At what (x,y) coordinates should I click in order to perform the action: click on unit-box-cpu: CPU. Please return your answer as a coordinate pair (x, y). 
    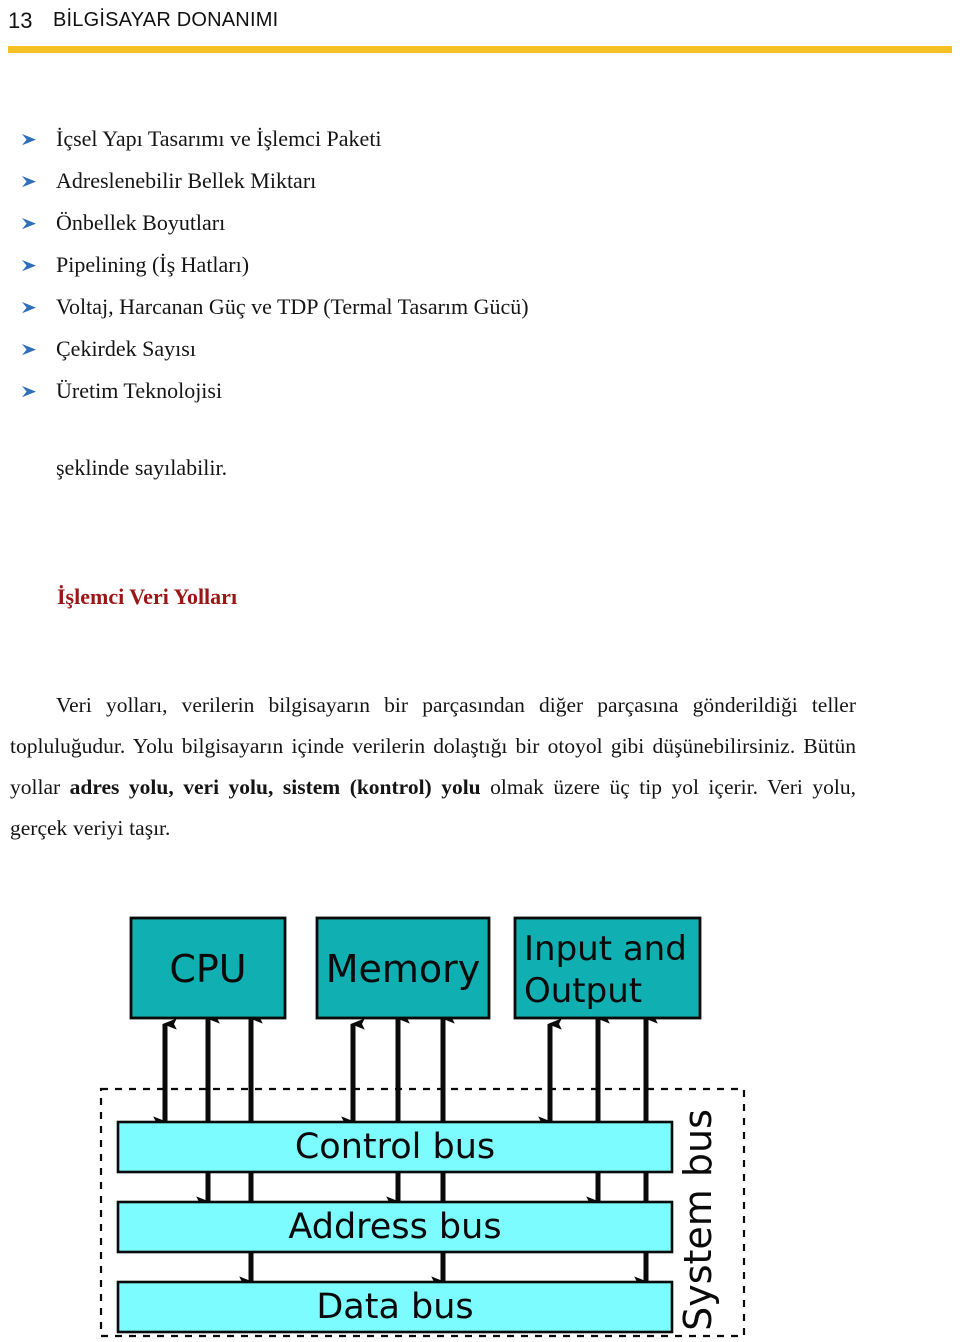
    Looking at the image, I should click on (208, 968).